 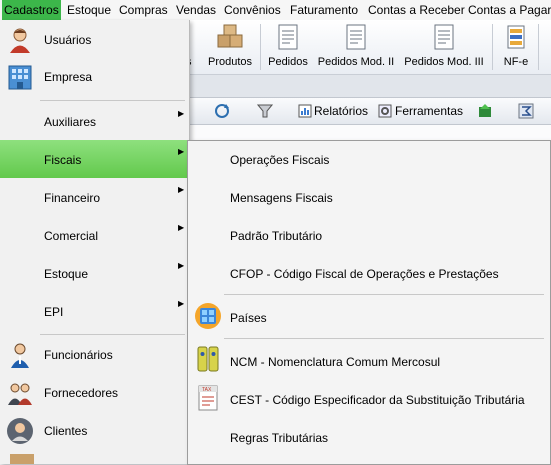 What do you see at coordinates (208, 359) in the screenshot?
I see `binders-icon` at bounding box center [208, 359].